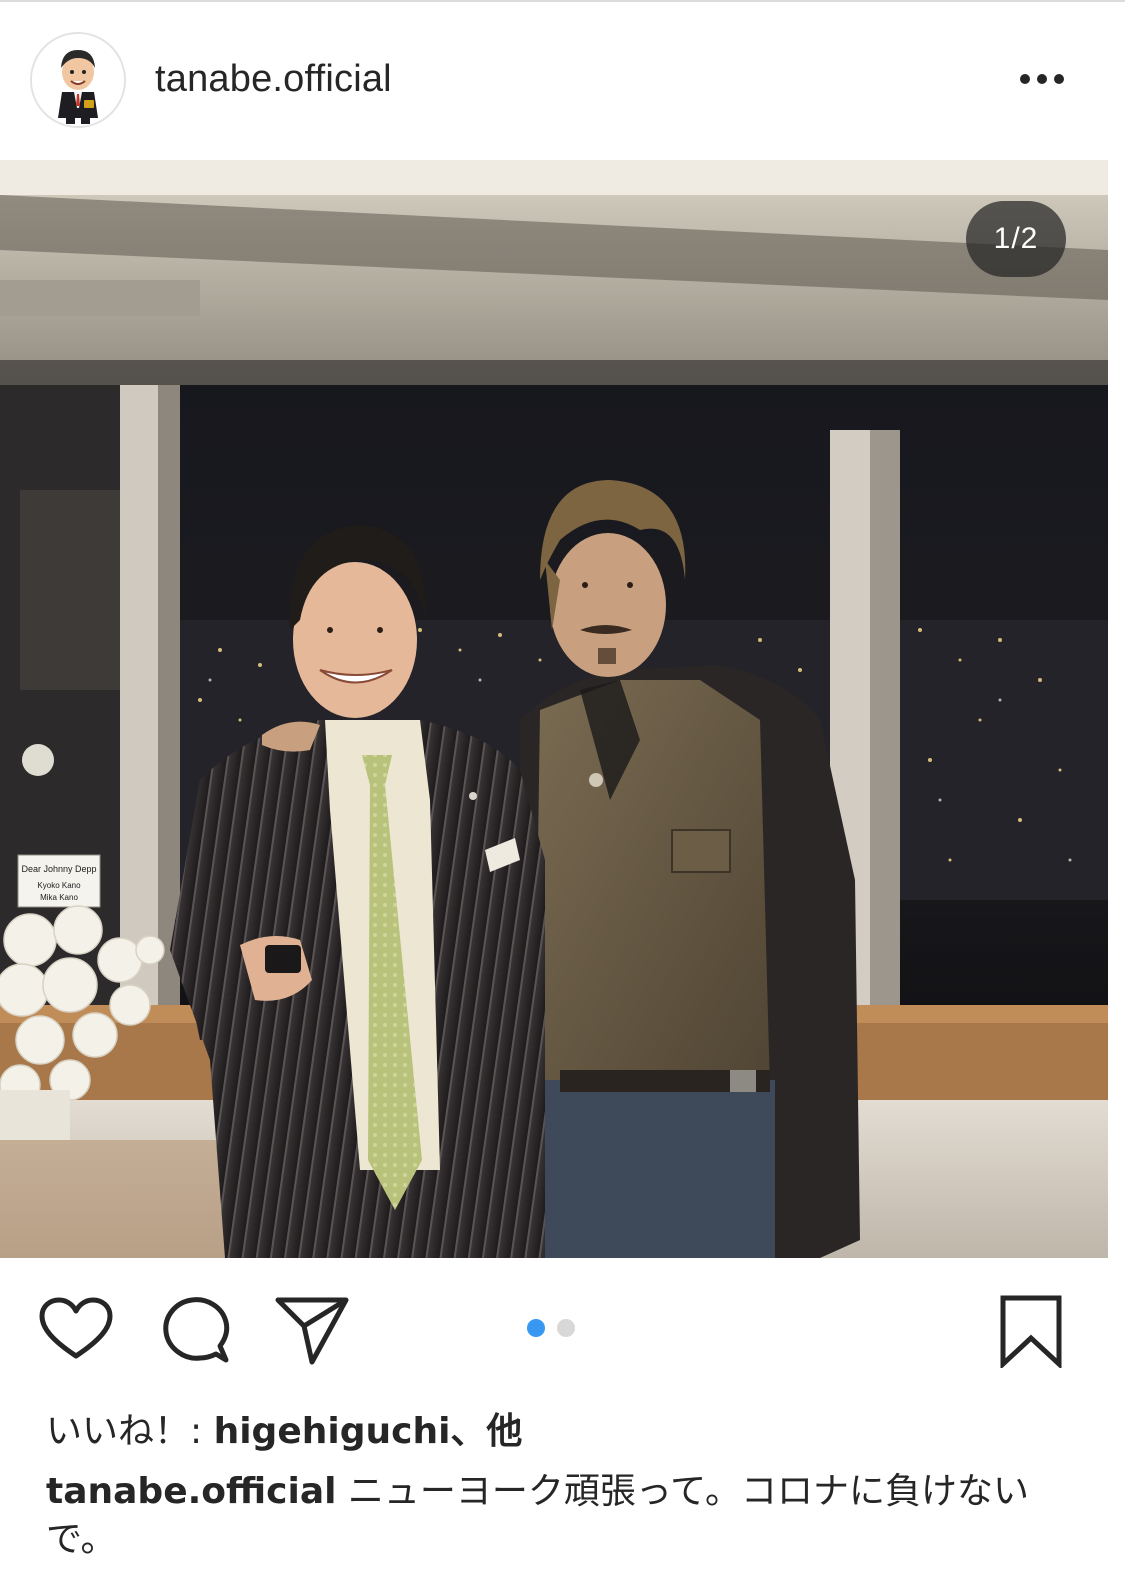  I want to click on more-options-button, so click(1042, 79).